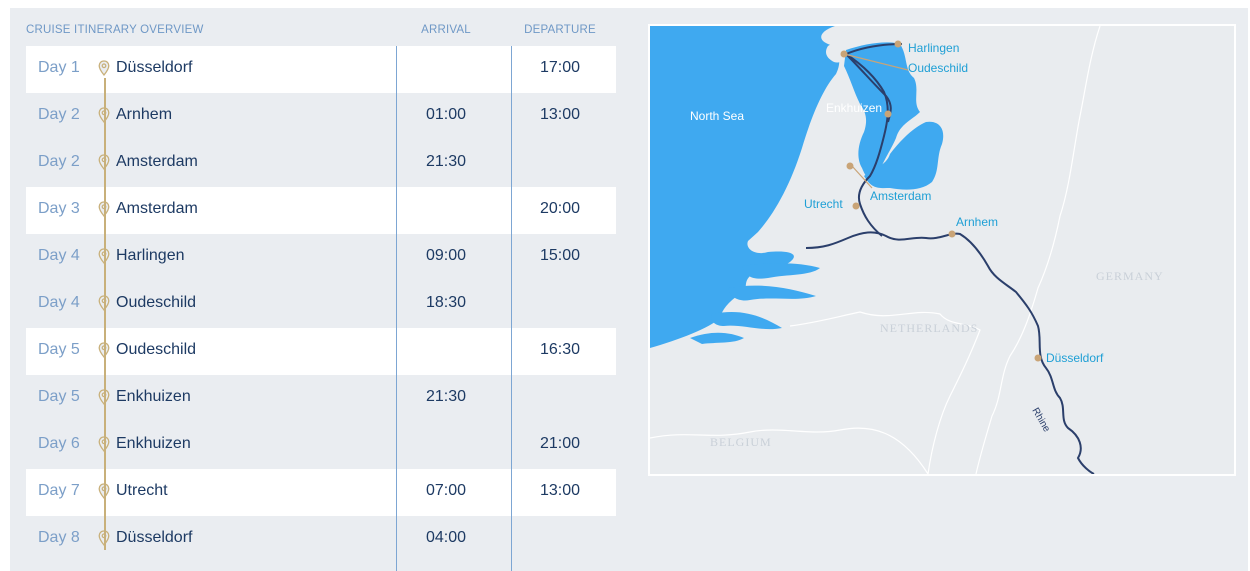  I want to click on city-dot-arnhem, so click(952, 234).